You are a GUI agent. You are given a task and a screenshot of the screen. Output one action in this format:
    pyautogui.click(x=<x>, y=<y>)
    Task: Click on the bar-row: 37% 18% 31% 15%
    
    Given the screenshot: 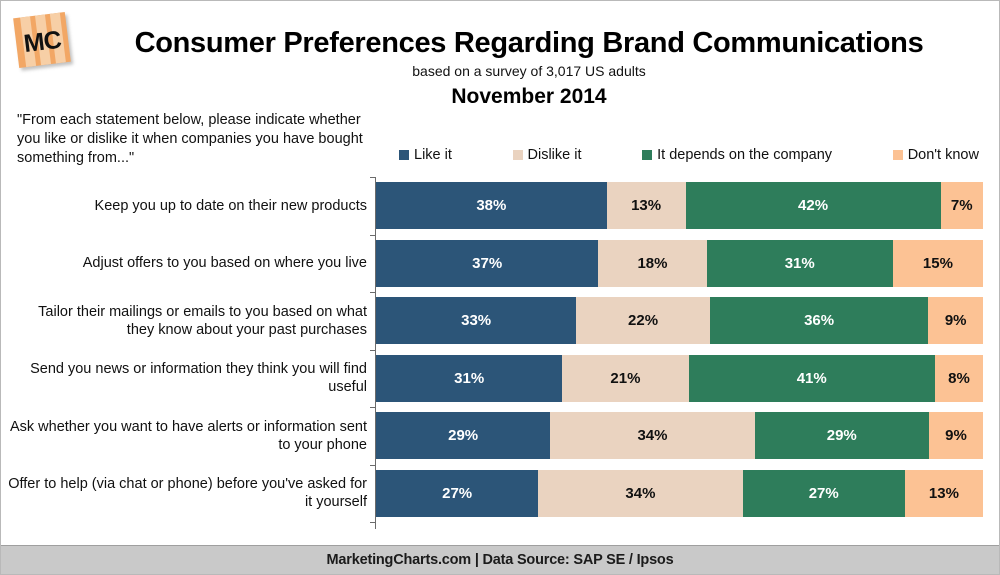 What is the action you would take?
    pyautogui.click(x=680, y=263)
    